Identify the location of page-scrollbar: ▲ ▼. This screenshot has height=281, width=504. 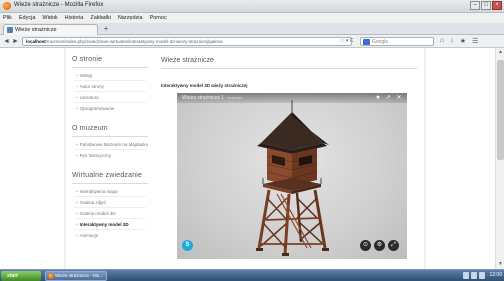
(499, 158).